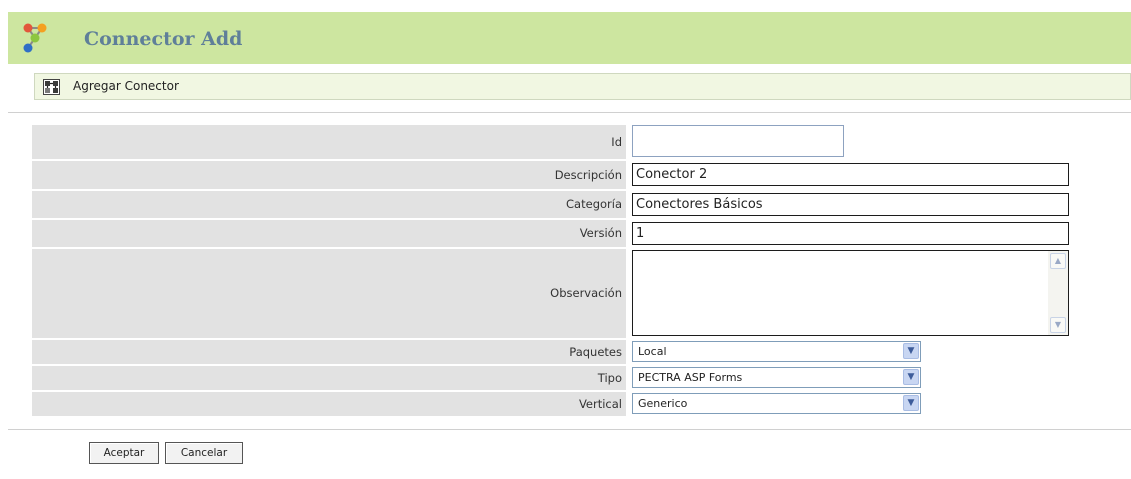 This screenshot has height=479, width=1131. I want to click on form-row-observacion: Observación, so click(329, 293).